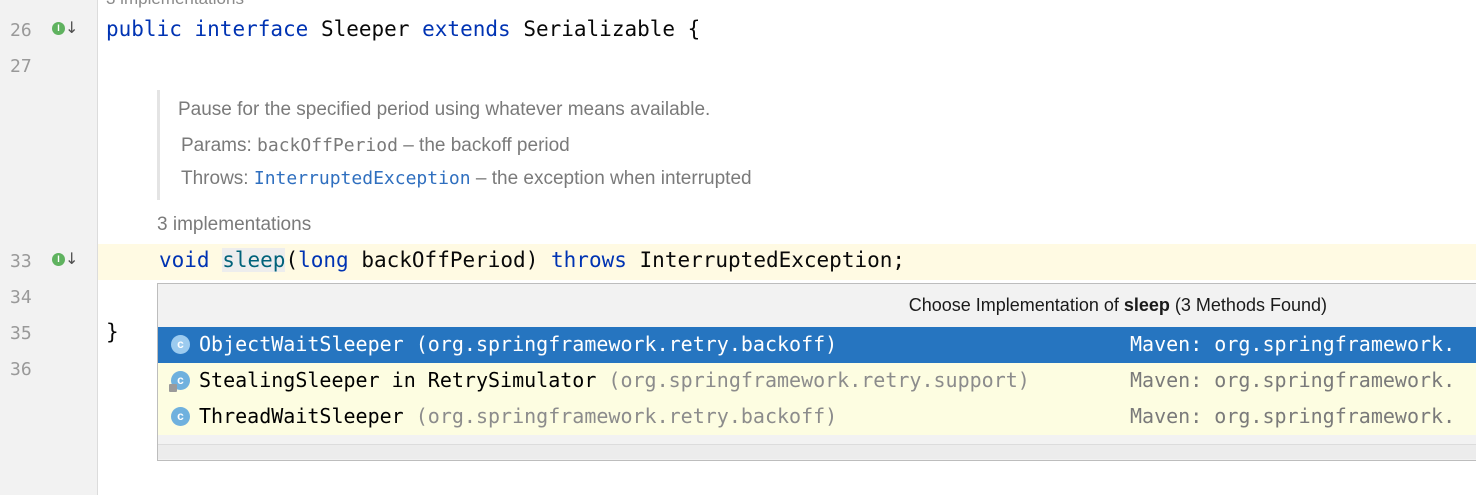  Describe the element at coordinates (589, 260) in the screenshot. I see `keyword: throws` at that location.